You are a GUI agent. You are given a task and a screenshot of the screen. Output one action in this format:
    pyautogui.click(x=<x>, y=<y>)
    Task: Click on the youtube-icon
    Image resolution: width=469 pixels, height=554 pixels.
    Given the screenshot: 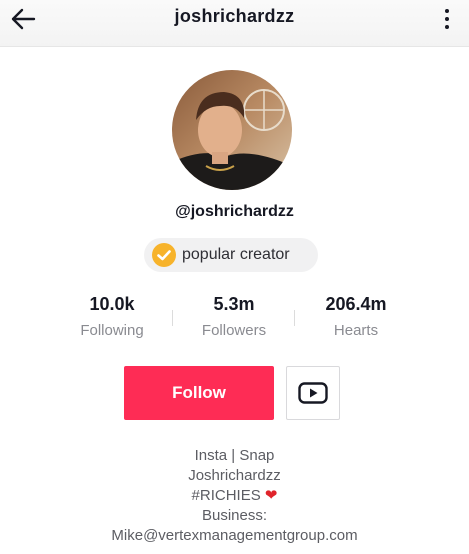 What is the action you would take?
    pyautogui.click(x=313, y=393)
    